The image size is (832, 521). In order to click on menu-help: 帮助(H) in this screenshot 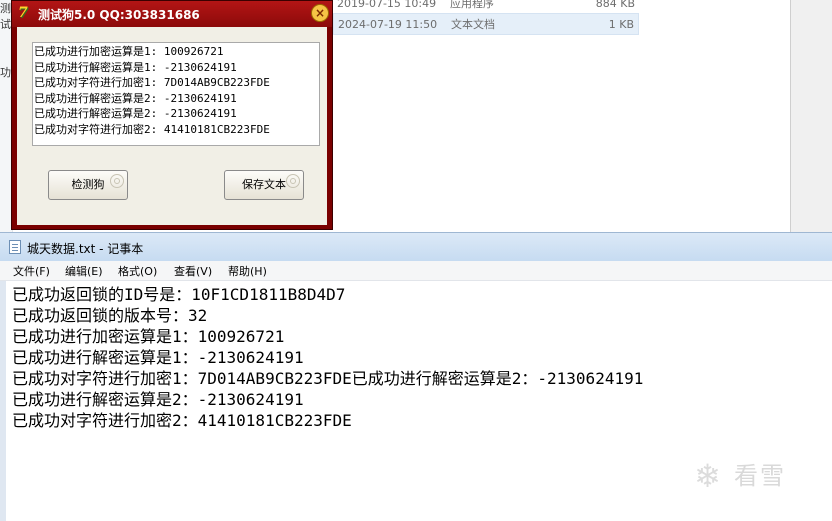, I will do `click(247, 271)`.